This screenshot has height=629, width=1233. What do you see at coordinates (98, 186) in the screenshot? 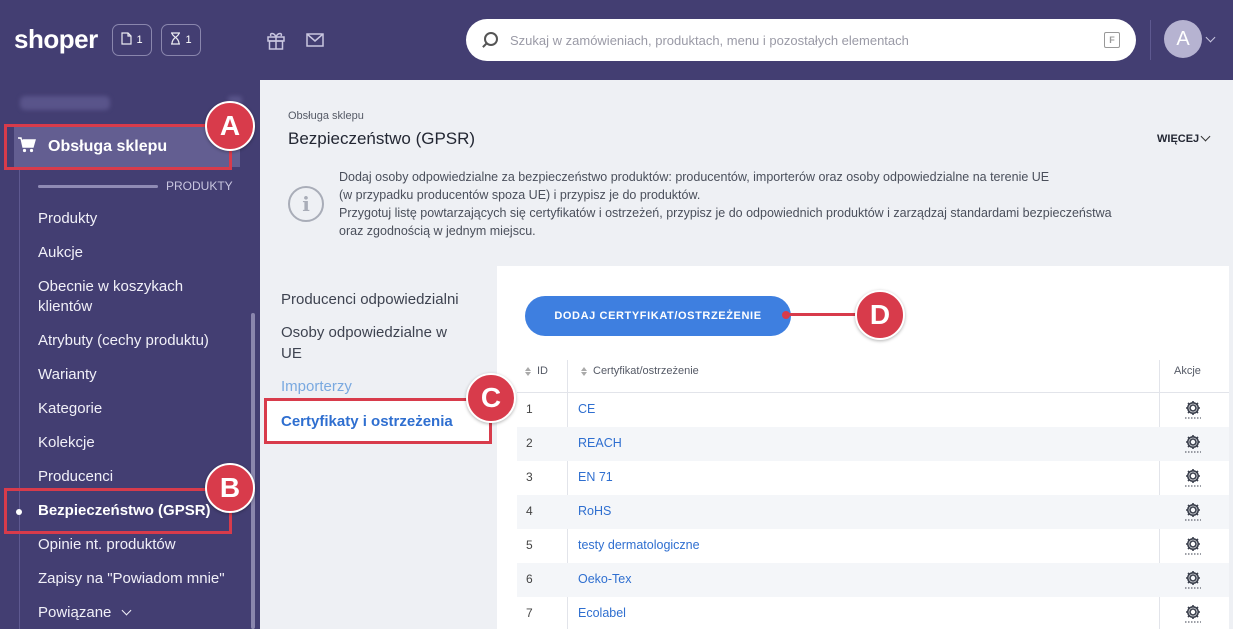
I see `sidebar-progress-bar` at bounding box center [98, 186].